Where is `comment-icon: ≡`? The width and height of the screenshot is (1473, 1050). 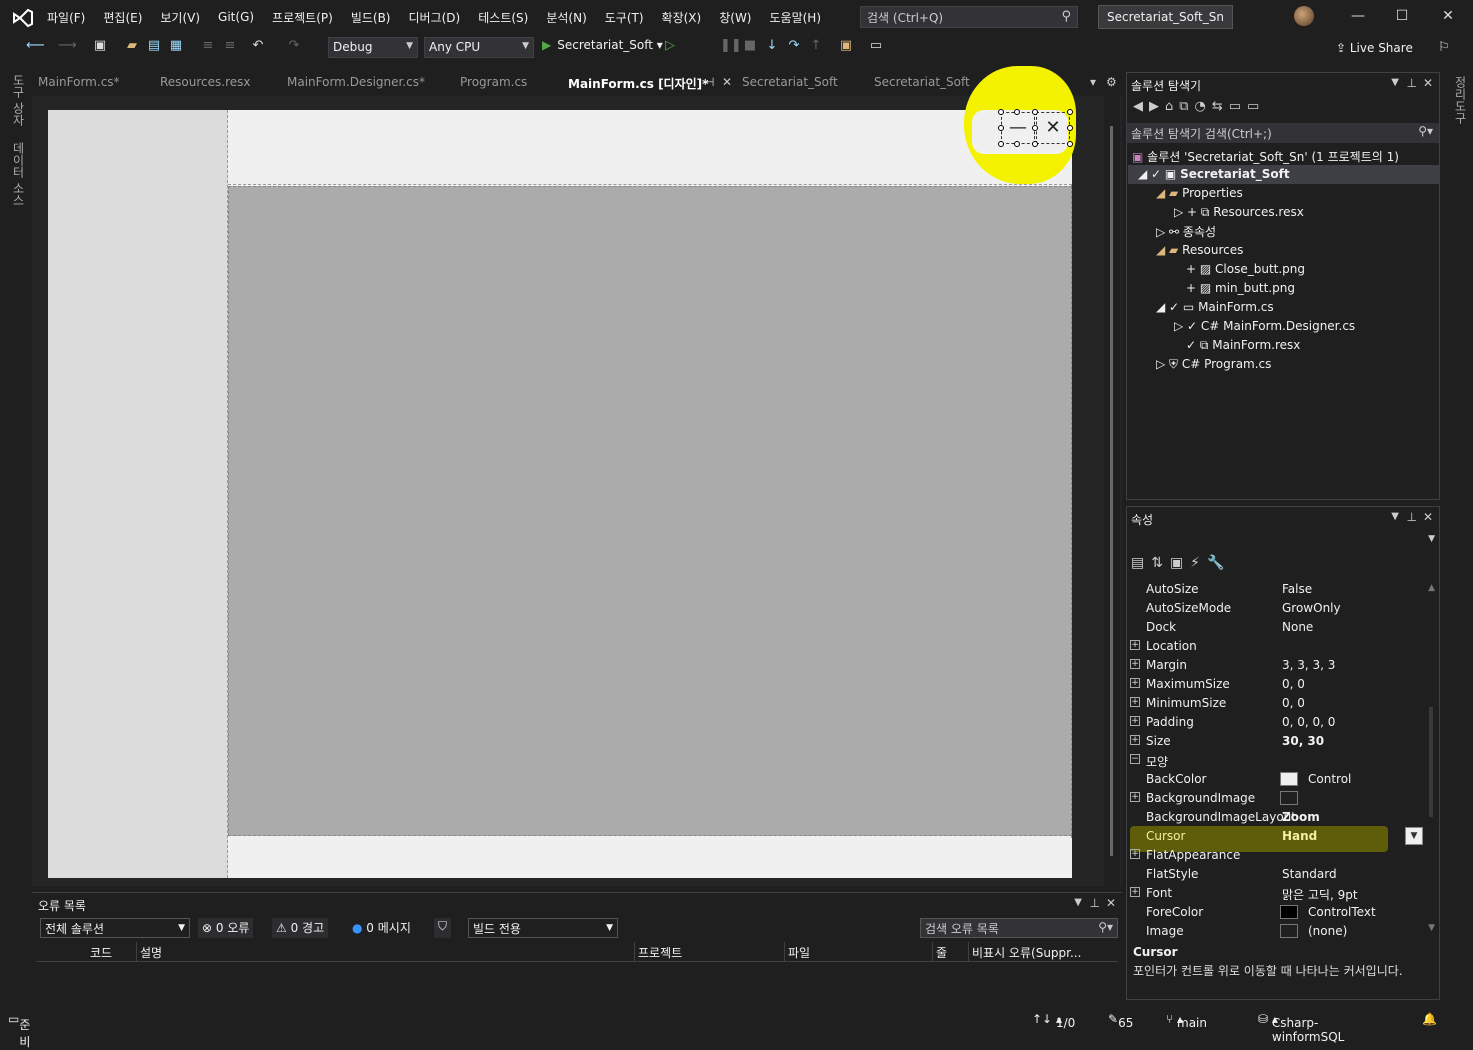
comment-icon: ≡ is located at coordinates (208, 46).